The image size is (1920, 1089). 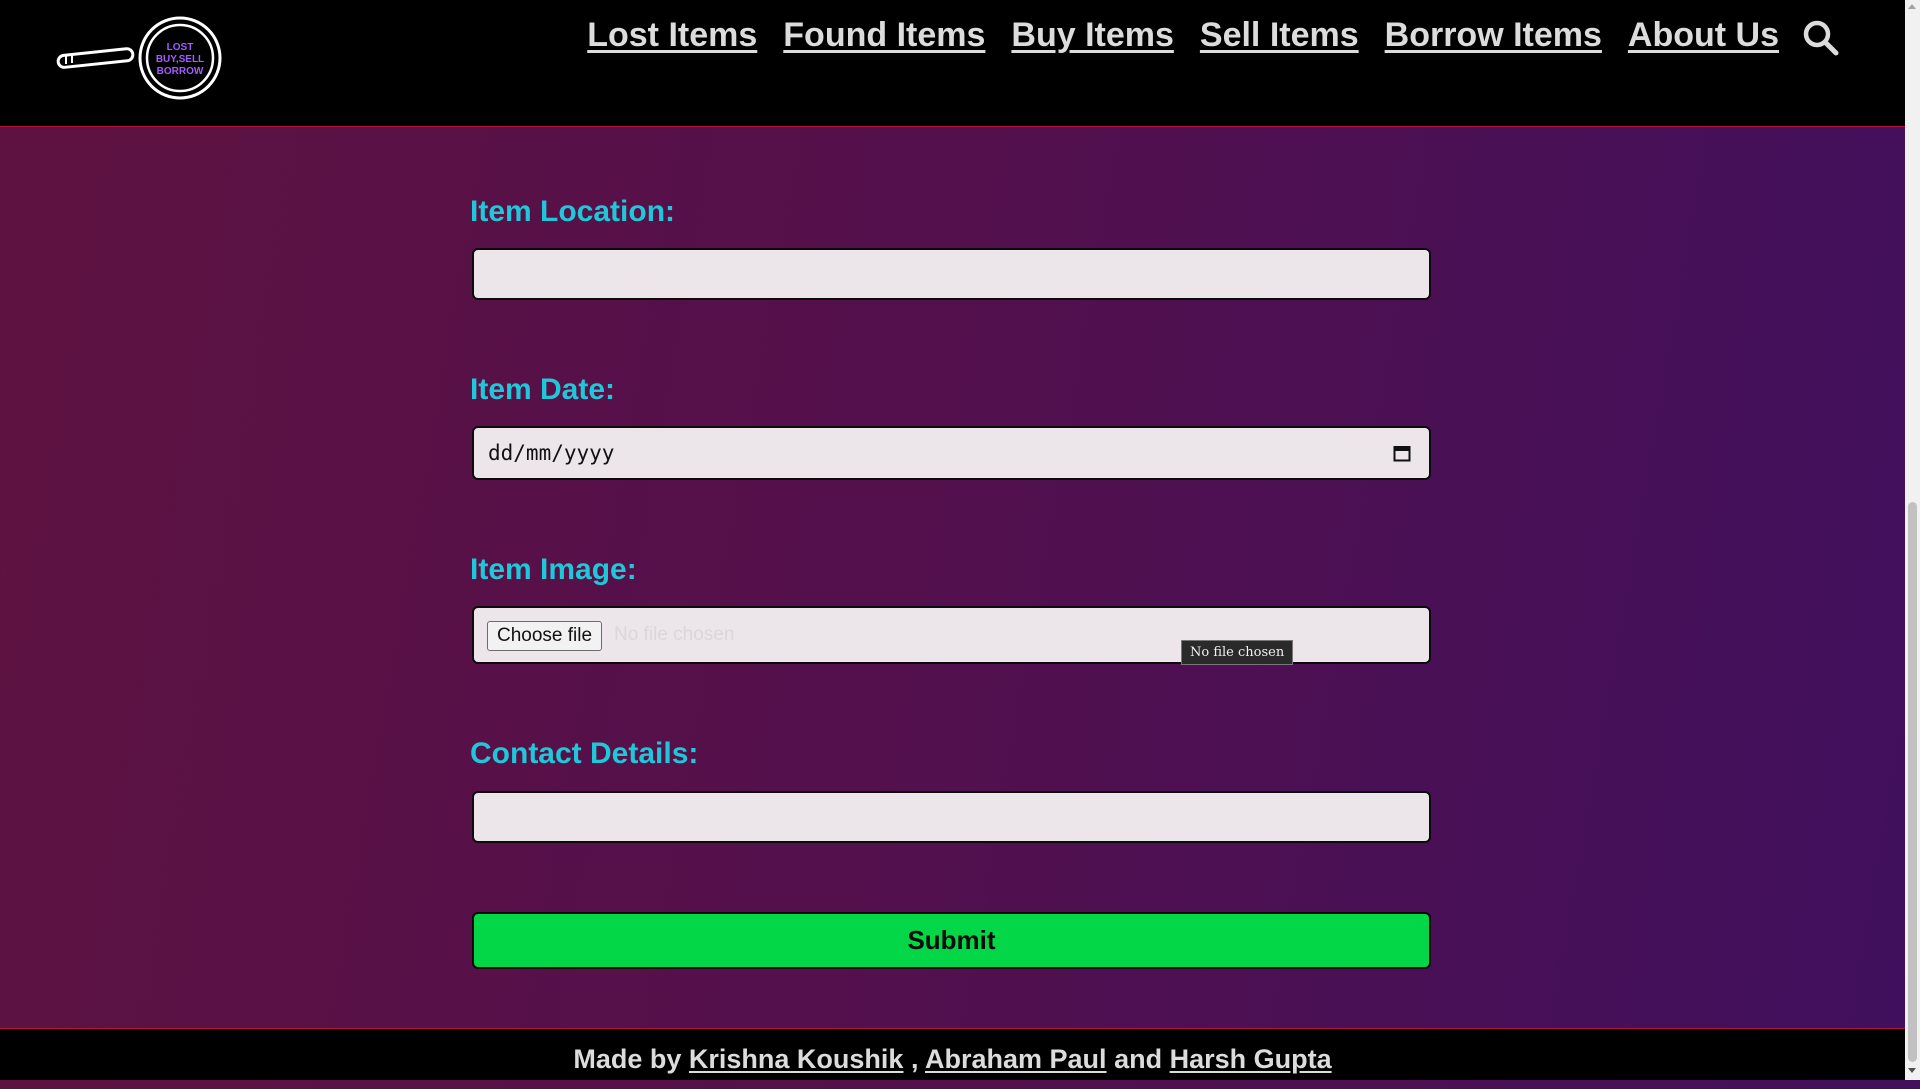 I want to click on nav-sell-items: Sell Items, so click(x=1279, y=35).